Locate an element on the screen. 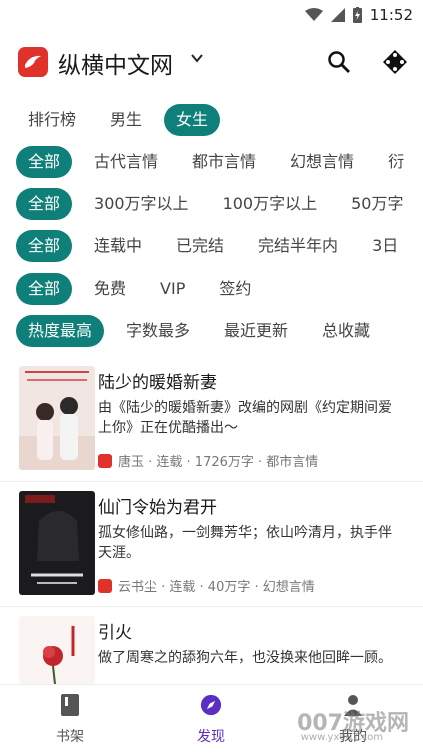 The image size is (423, 753). book-description: 孤女修仙路，一剑舞芳华；依山吟清月，执手伴天涯。 is located at coordinates (245, 543).